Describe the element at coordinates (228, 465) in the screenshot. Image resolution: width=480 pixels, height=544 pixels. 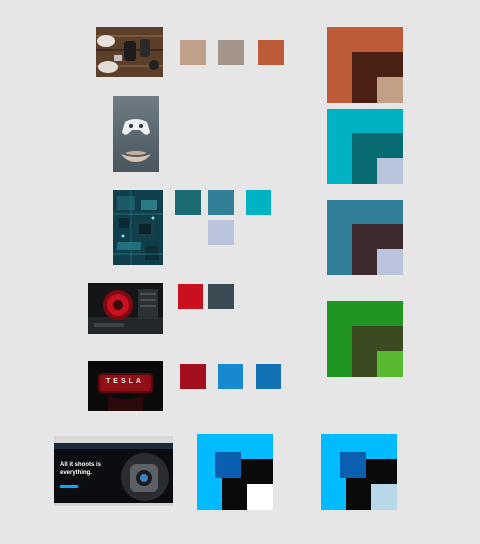
I see `palette-block-6a-accent` at that location.